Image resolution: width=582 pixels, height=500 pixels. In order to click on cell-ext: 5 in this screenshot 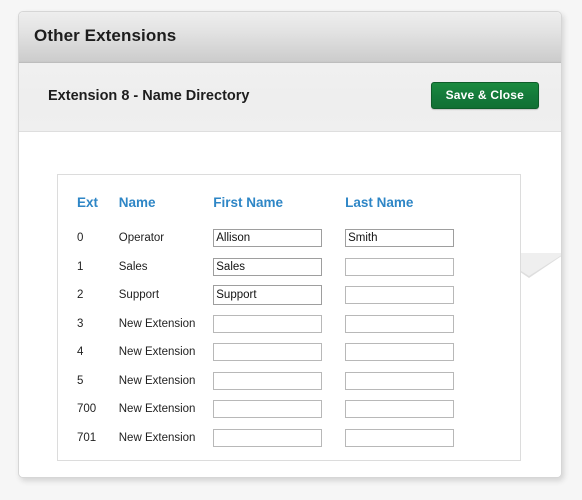, I will do `click(80, 380)`.